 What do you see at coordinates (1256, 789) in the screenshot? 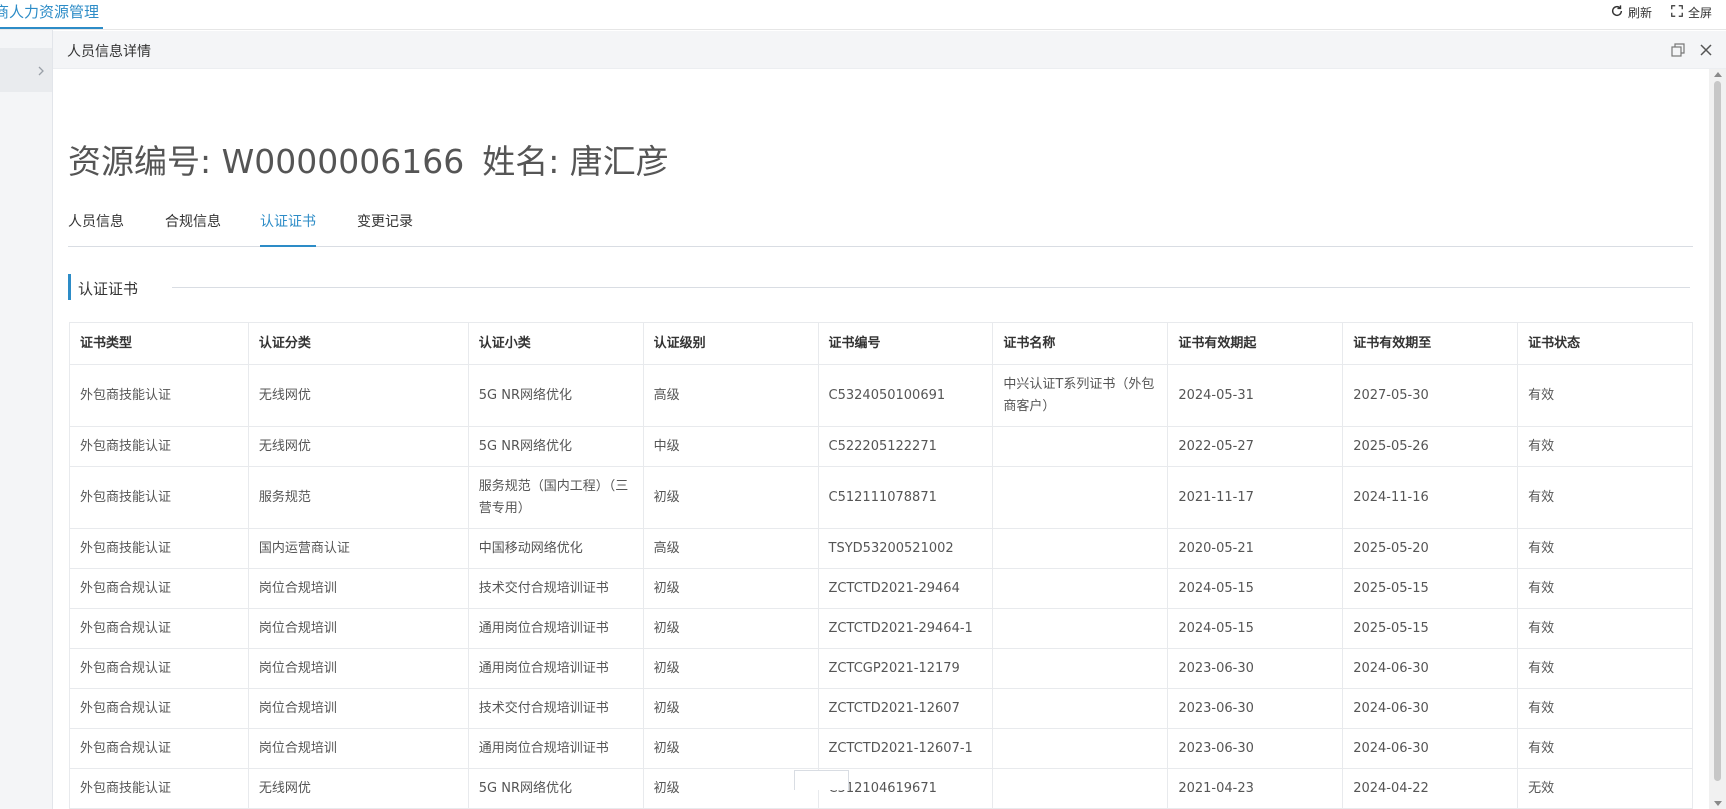
I see `table-cell: 2021-04-23` at bounding box center [1256, 789].